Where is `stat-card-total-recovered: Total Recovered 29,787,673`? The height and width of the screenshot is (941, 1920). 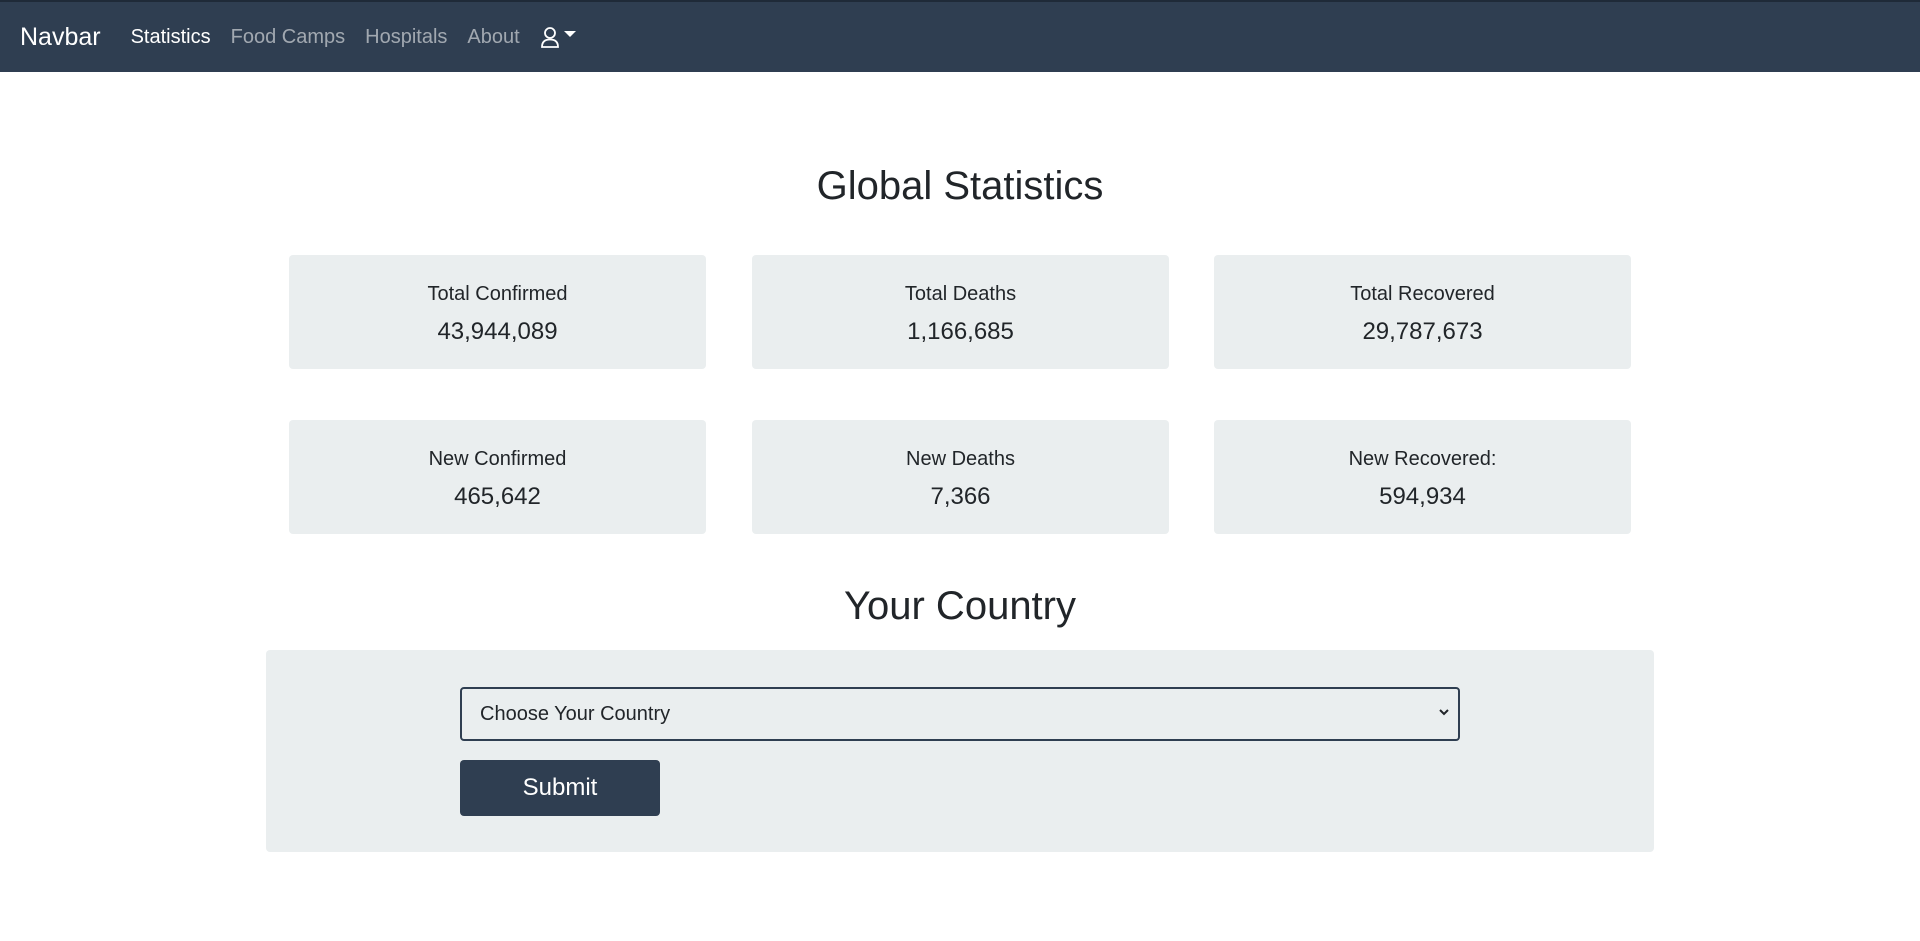 stat-card-total-recovered: Total Recovered 29,787,673 is located at coordinates (1422, 312).